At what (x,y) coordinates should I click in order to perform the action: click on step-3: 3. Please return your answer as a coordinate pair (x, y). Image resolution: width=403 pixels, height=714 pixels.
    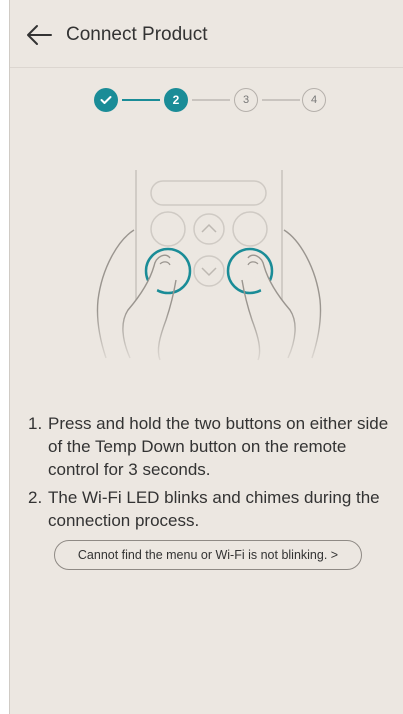
    Looking at the image, I should click on (246, 100).